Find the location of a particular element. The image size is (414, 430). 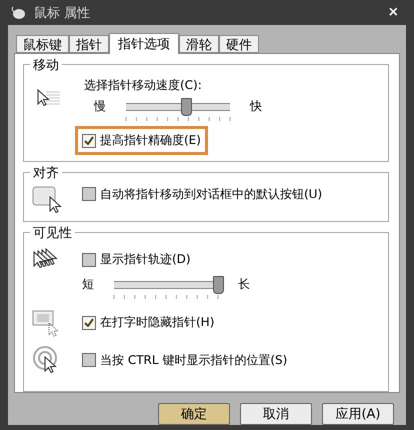

tab: 鼠标键 is located at coordinates (42, 44).